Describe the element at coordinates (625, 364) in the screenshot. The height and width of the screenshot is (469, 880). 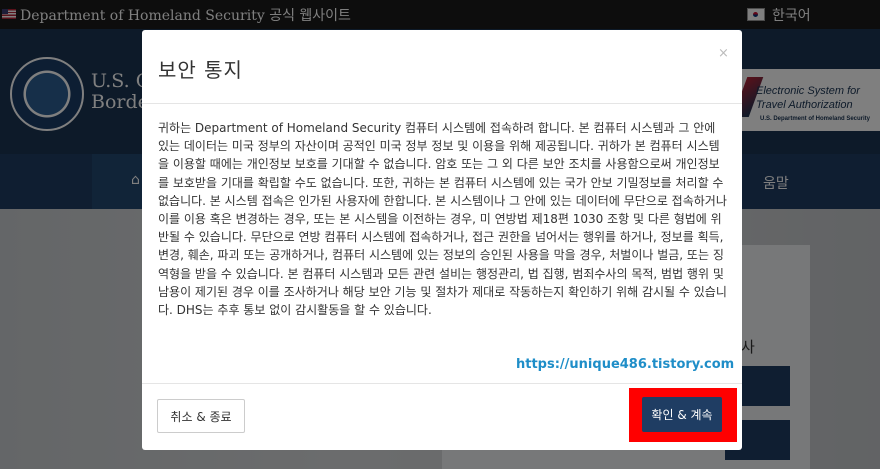
I see `watermark-url: https://unique486.tistory.com` at that location.